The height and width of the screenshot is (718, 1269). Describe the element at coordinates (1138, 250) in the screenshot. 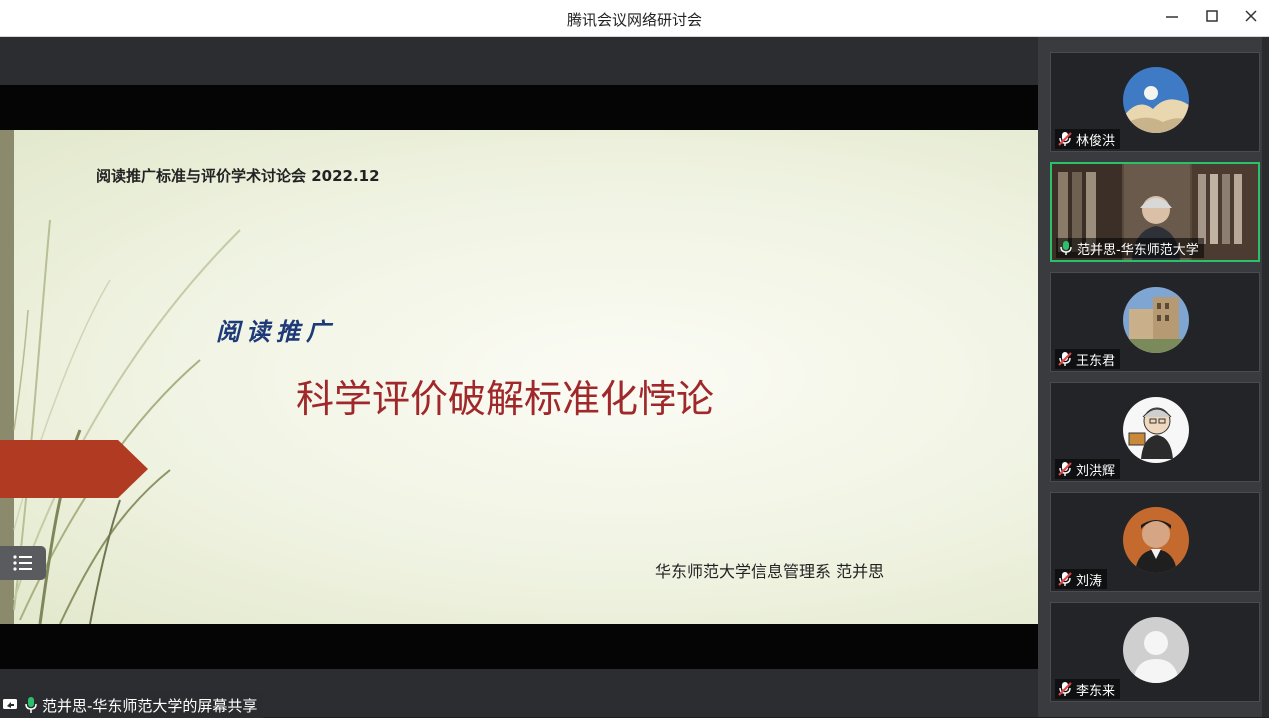

I see `participant-name: 范并思-华东师范大学` at that location.